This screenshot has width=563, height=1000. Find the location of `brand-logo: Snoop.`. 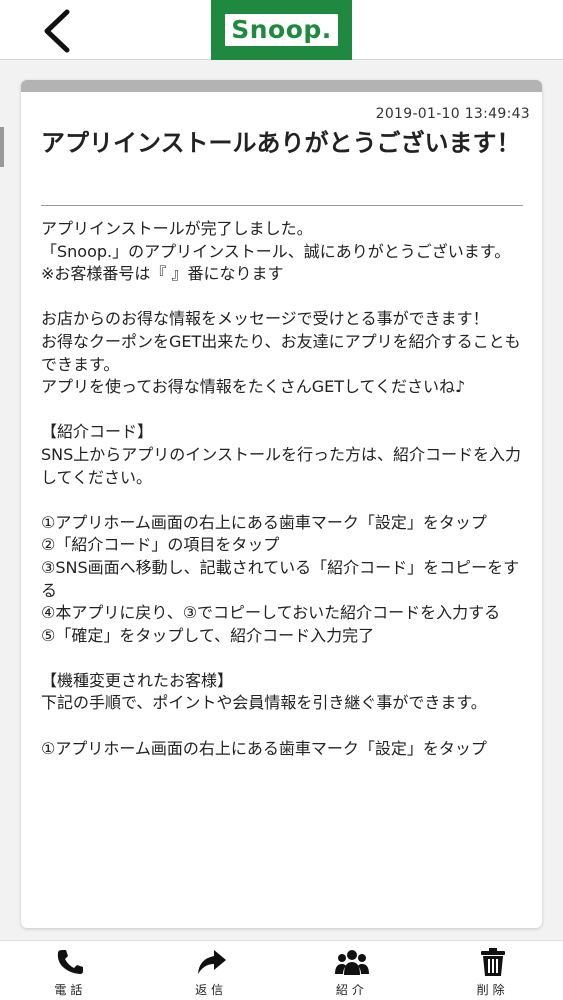

brand-logo: Snoop. is located at coordinates (281, 30).